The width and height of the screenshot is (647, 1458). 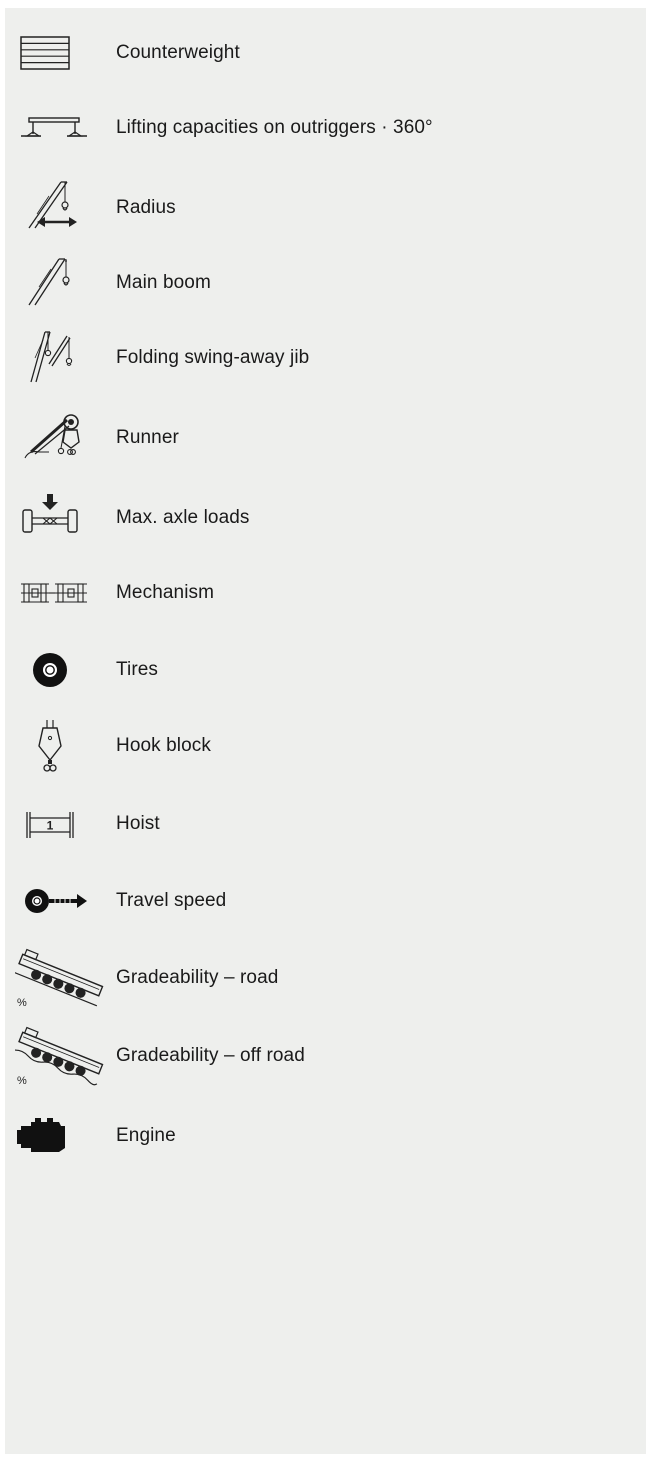 I want to click on legend-item-axle-loads: Max. axle loads, so click(x=325, y=518).